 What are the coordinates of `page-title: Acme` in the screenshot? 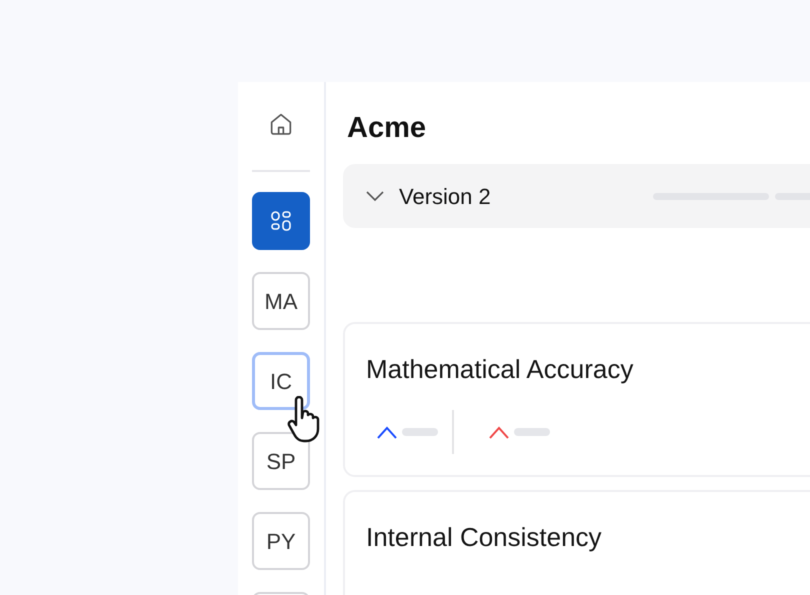 It's located at (386, 128).